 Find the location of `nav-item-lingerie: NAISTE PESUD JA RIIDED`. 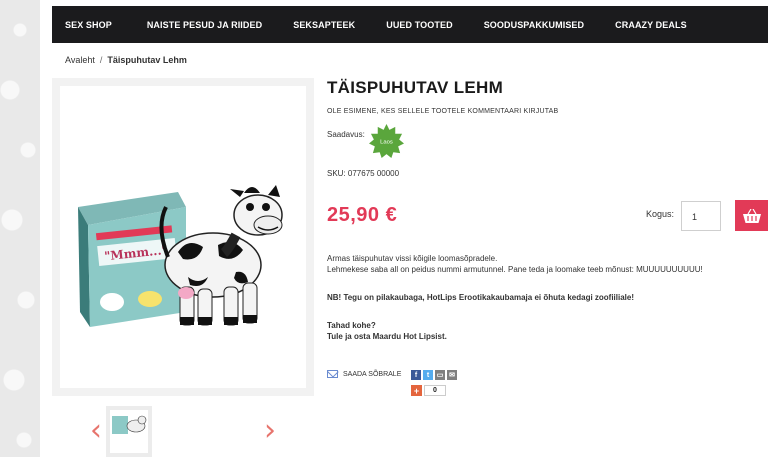

nav-item-lingerie: NAISTE PESUD JA RIIDED is located at coordinates (204, 25).